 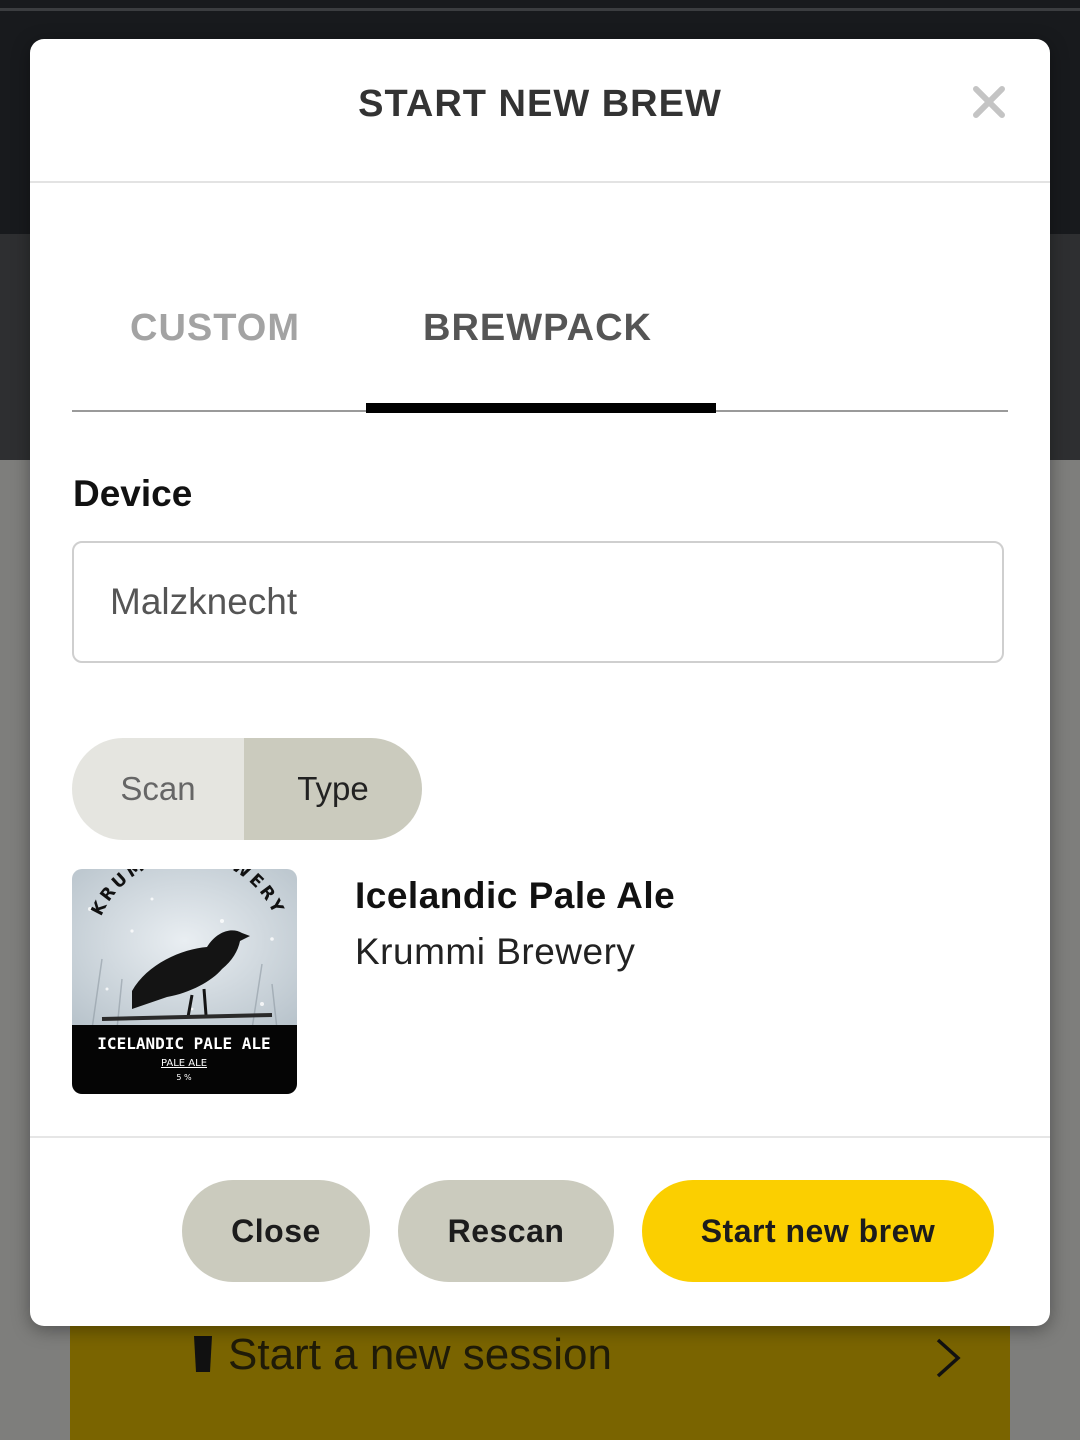 What do you see at coordinates (204, 601) in the screenshot?
I see `device-value: Malzknecht` at bounding box center [204, 601].